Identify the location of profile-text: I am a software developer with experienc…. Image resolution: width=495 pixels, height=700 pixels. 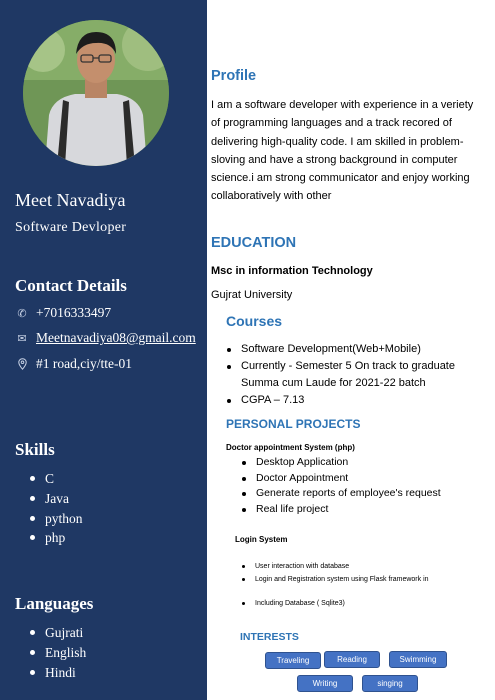
(342, 151).